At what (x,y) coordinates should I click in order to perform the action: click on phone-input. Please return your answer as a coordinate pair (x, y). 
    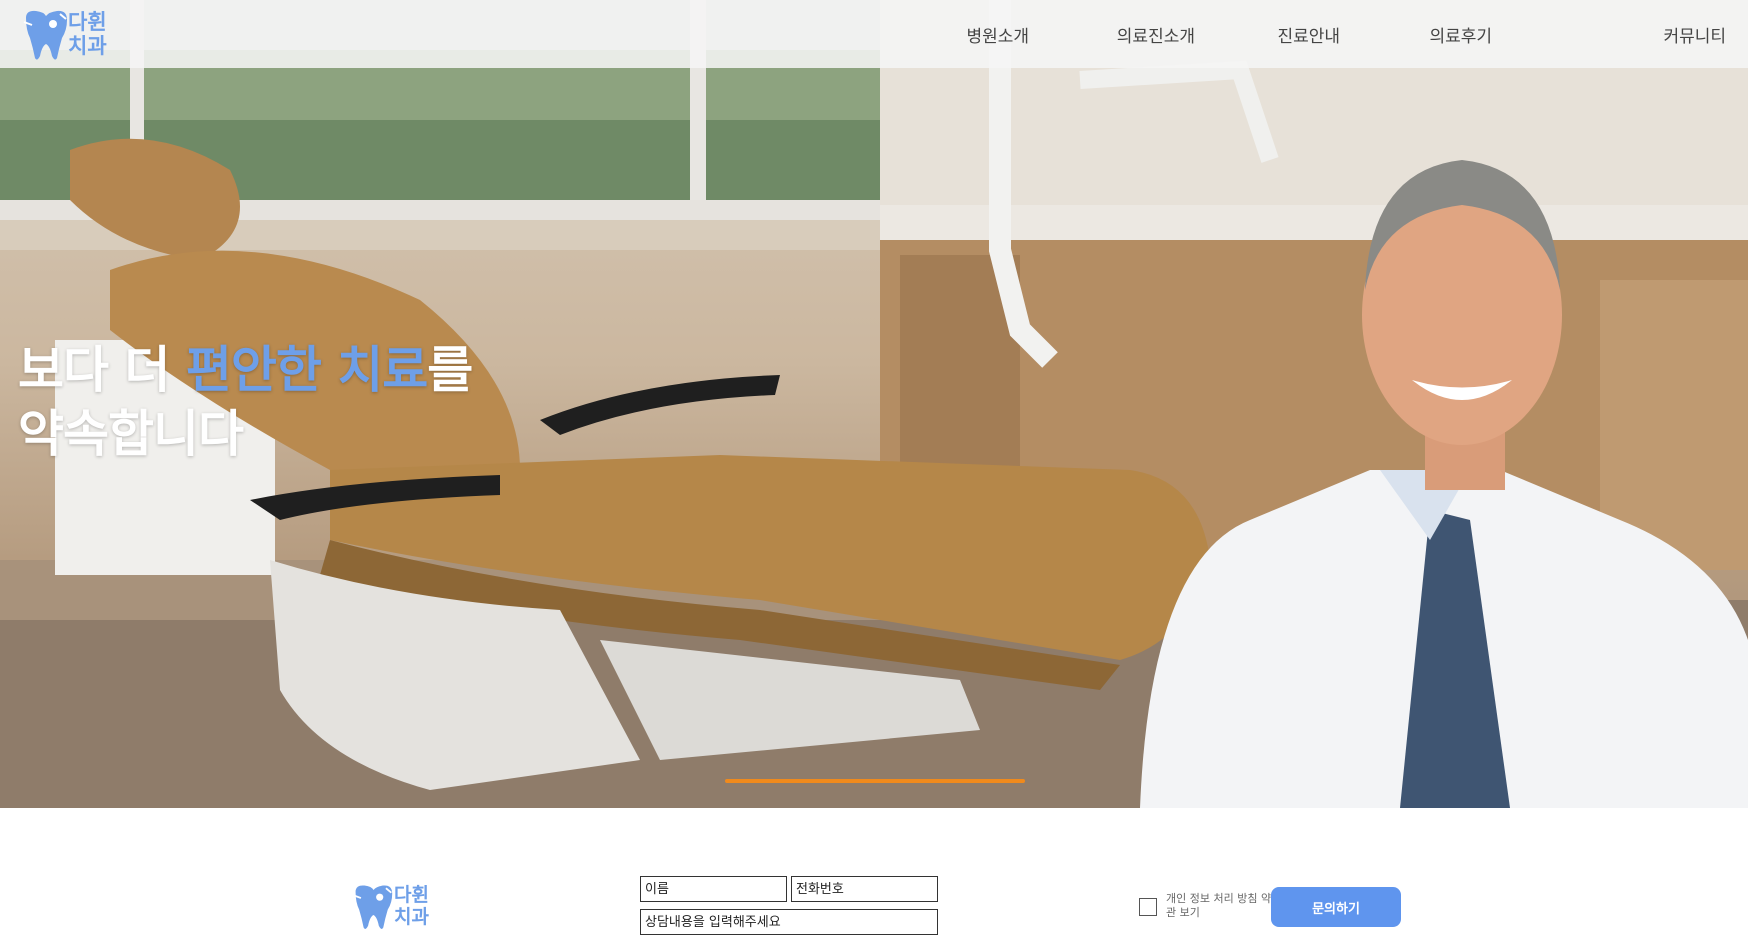
    Looking at the image, I should click on (864, 889).